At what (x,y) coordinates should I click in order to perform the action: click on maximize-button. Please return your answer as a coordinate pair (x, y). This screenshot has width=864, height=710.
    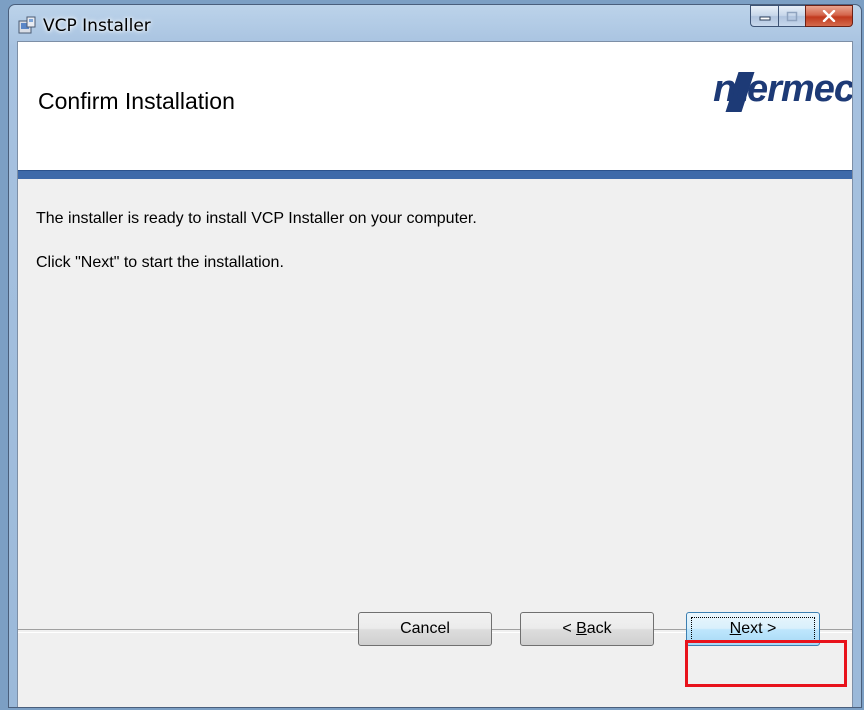
    Looking at the image, I should click on (791, 16).